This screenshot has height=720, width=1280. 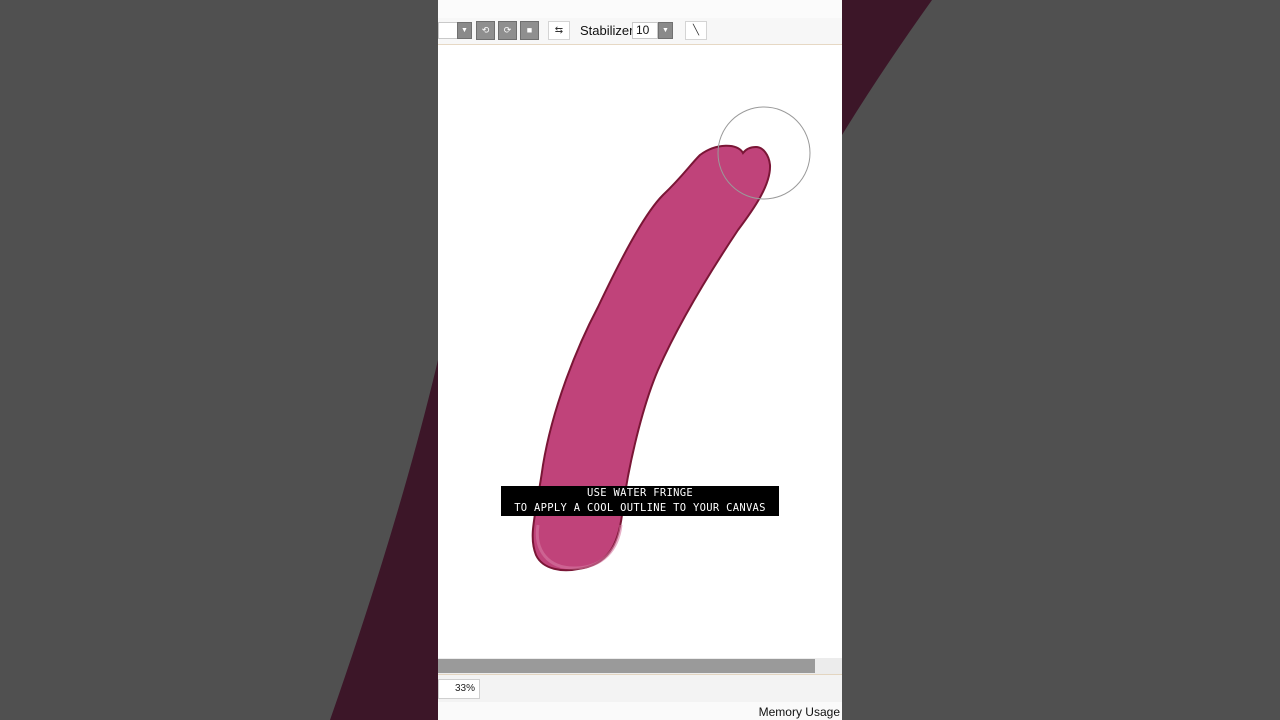 I want to click on caption-line-1: USE WATER FRINGE, so click(x=640, y=493).